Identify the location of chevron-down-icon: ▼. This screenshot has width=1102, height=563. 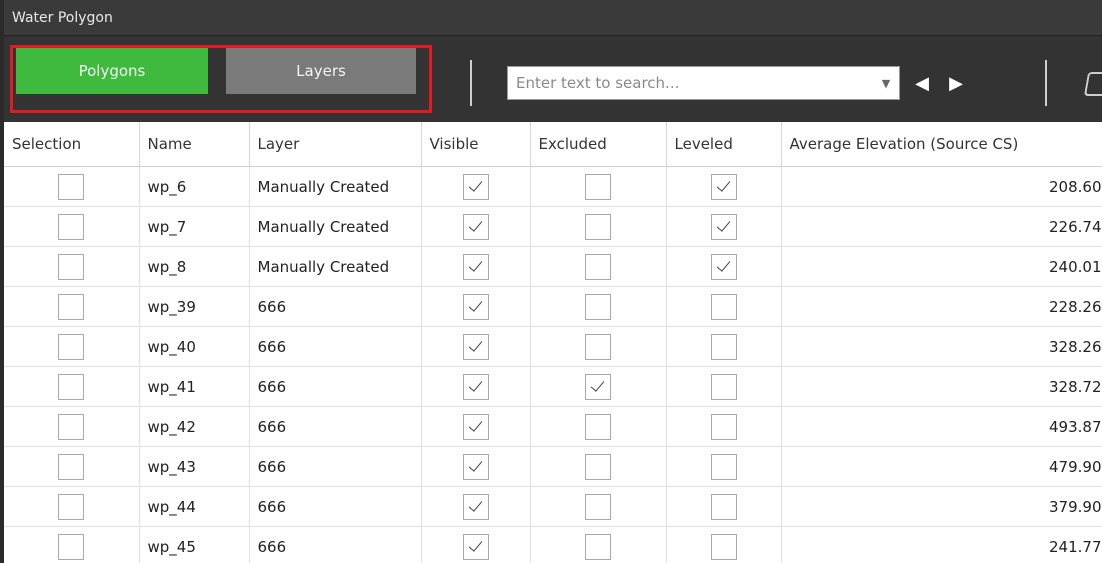
(886, 83).